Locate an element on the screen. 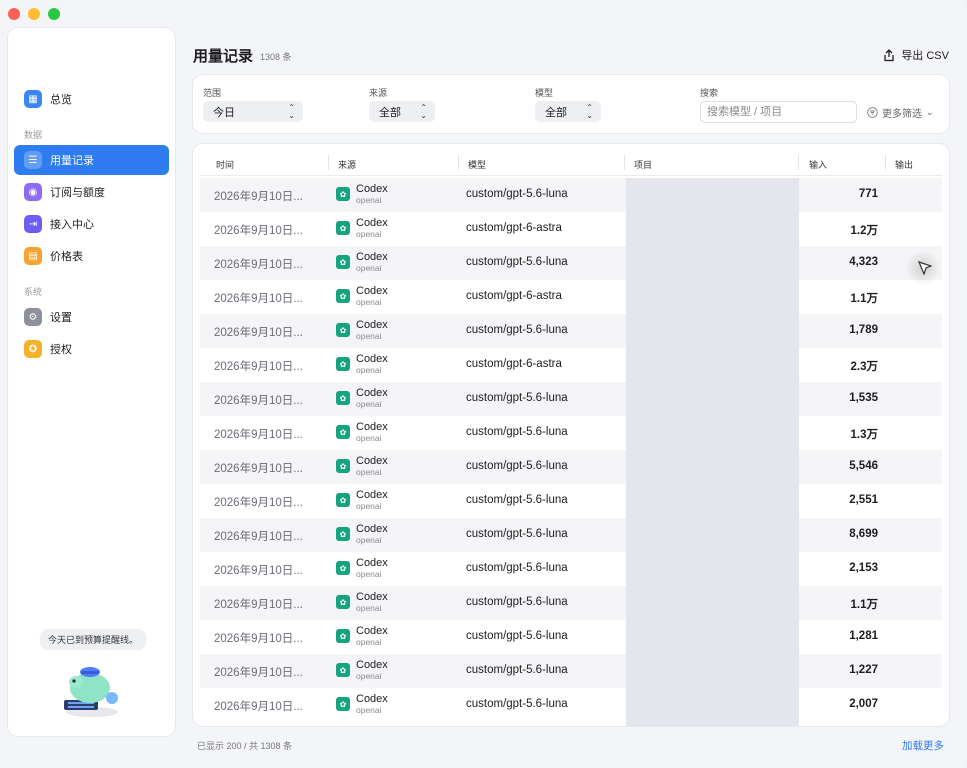 This screenshot has width=967, height=768. cell-model: custom/gpt-6-astra is located at coordinates (514, 228).